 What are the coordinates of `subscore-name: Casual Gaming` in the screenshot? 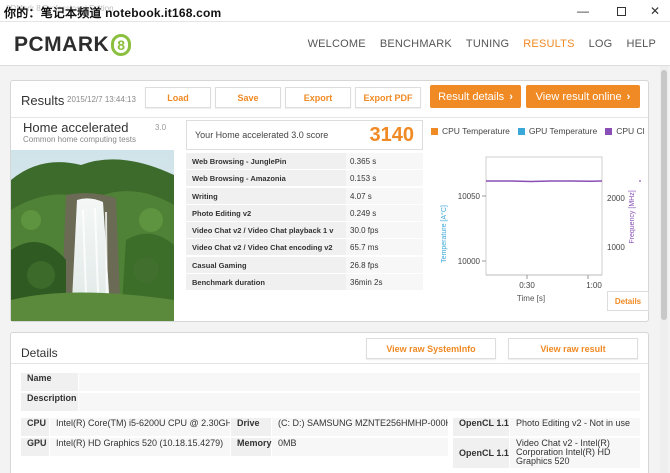 It's located at (266, 265).